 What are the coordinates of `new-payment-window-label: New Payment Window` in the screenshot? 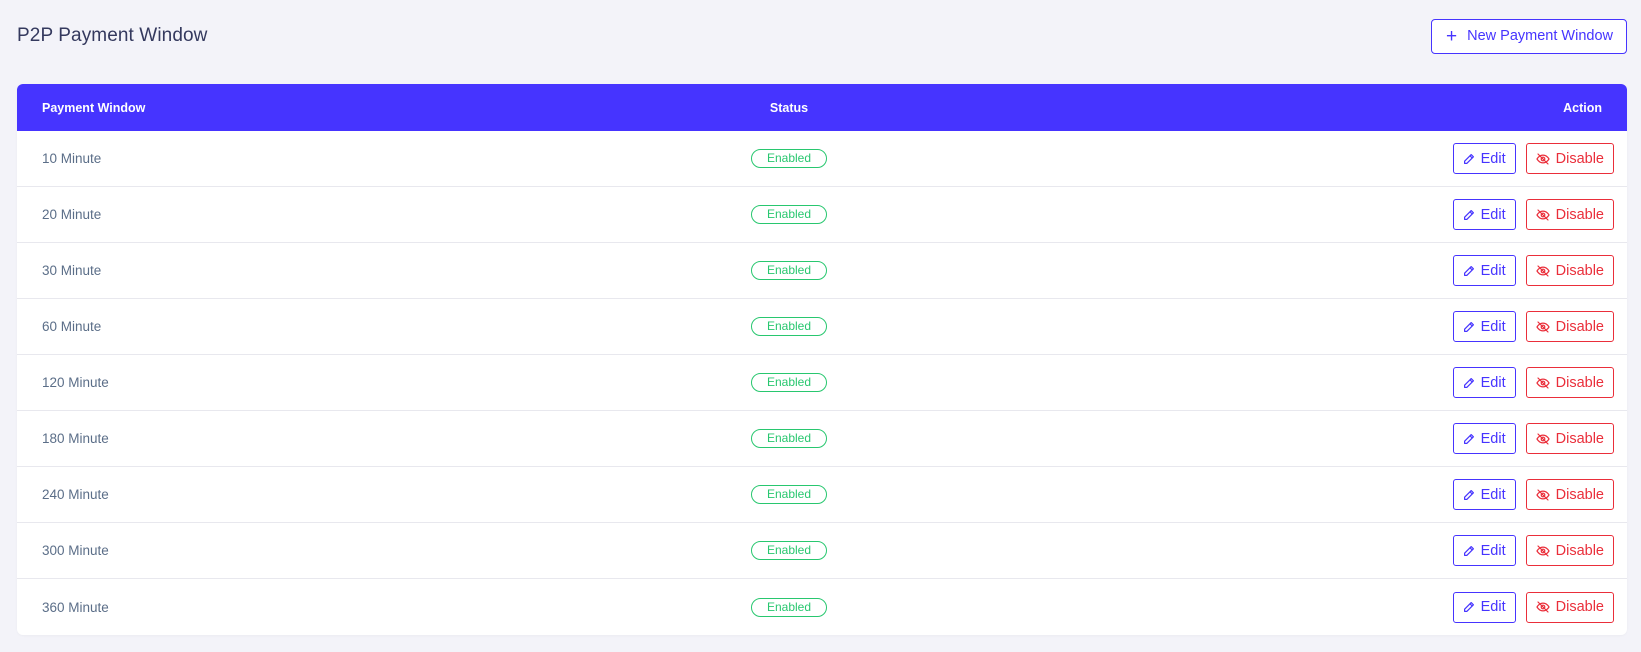 It's located at (1540, 36).